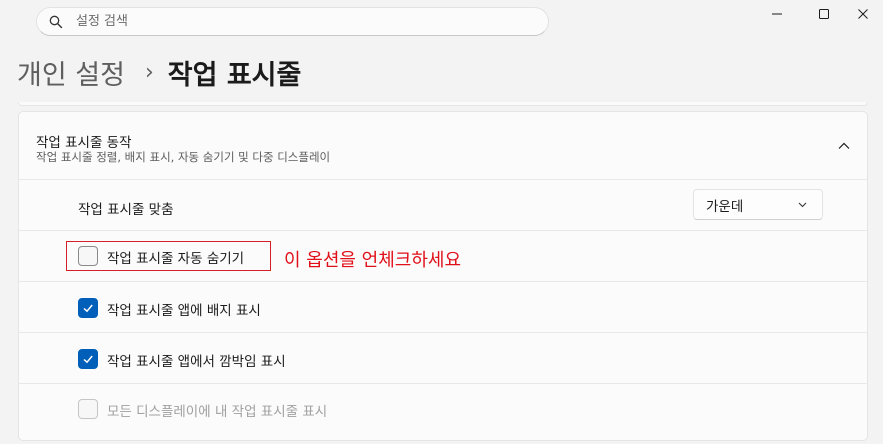 Image resolution: width=883 pixels, height=444 pixels. I want to click on multi-display-checkbox, so click(88, 409).